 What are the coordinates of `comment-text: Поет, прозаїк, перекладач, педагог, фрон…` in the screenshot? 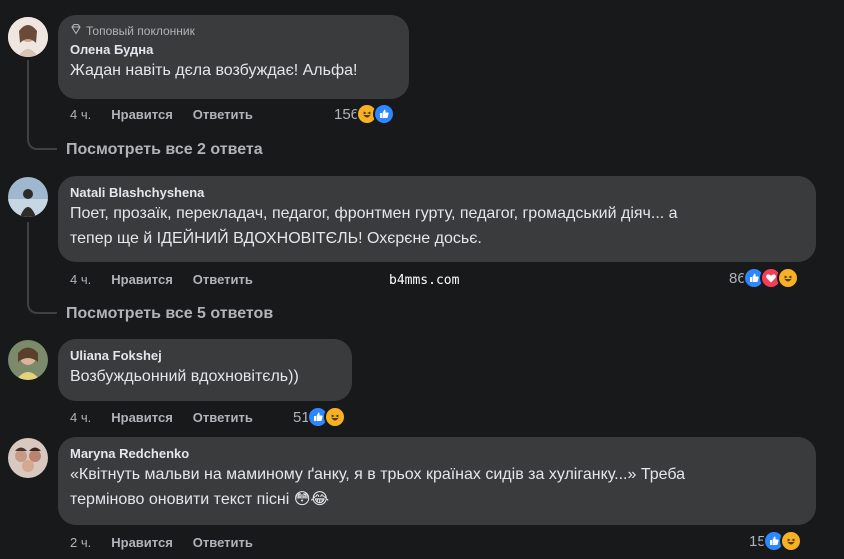 It's located at (374, 213).